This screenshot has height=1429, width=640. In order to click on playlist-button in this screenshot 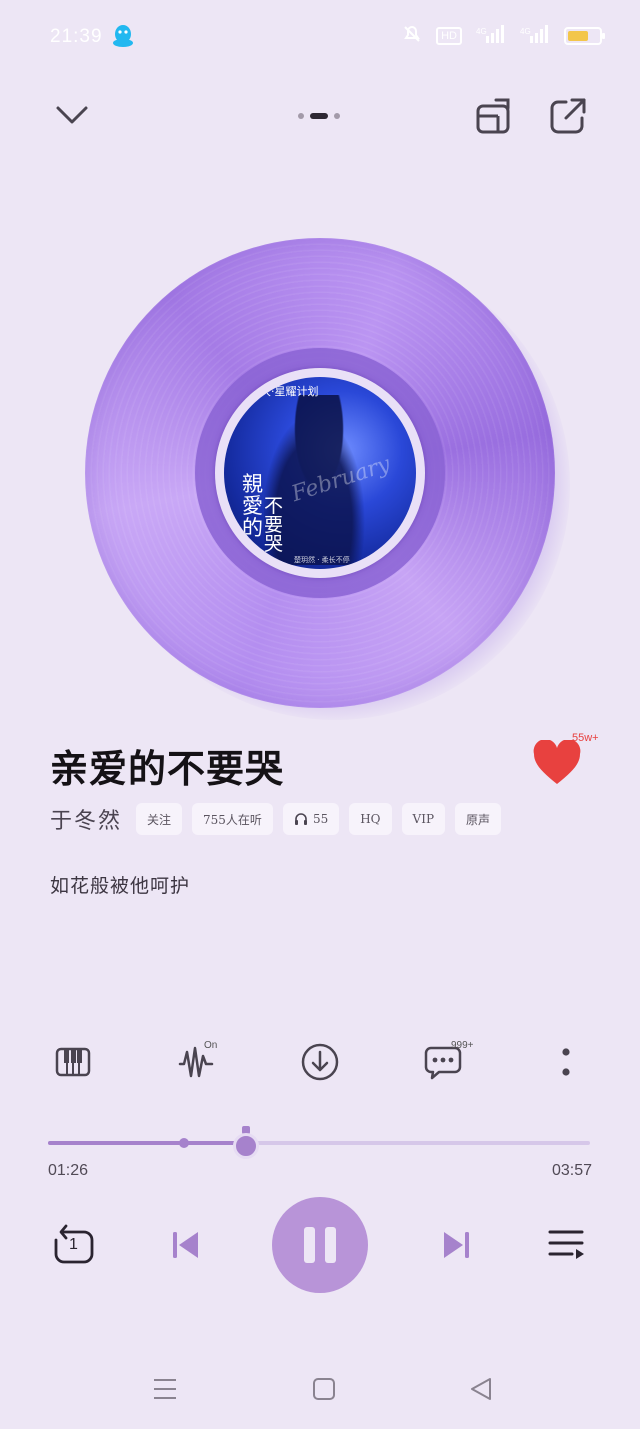, I will do `click(566, 1245)`.